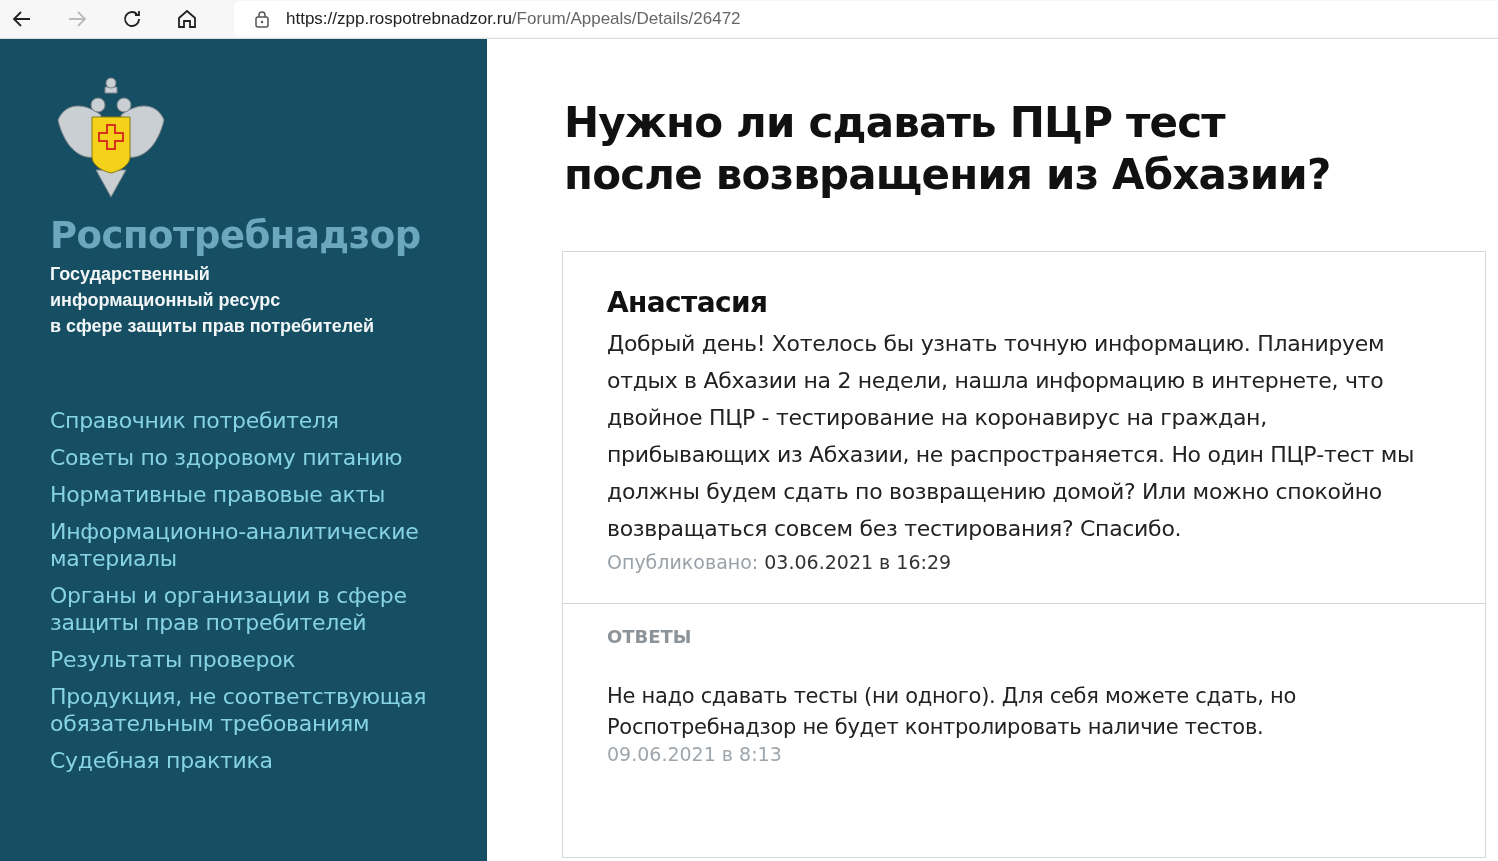 Image resolution: width=1498 pixels, height=861 pixels. What do you see at coordinates (650, 636) in the screenshot?
I see `answers-heading: ОТВЕТЫ` at bounding box center [650, 636].